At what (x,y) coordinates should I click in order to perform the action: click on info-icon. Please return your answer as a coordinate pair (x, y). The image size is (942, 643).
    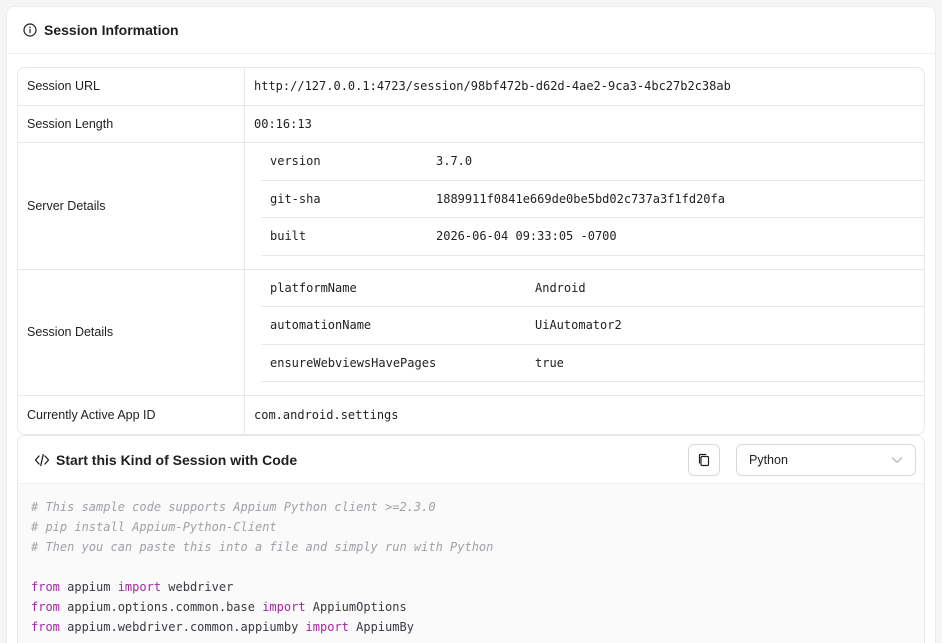
    Looking at the image, I should click on (30, 30).